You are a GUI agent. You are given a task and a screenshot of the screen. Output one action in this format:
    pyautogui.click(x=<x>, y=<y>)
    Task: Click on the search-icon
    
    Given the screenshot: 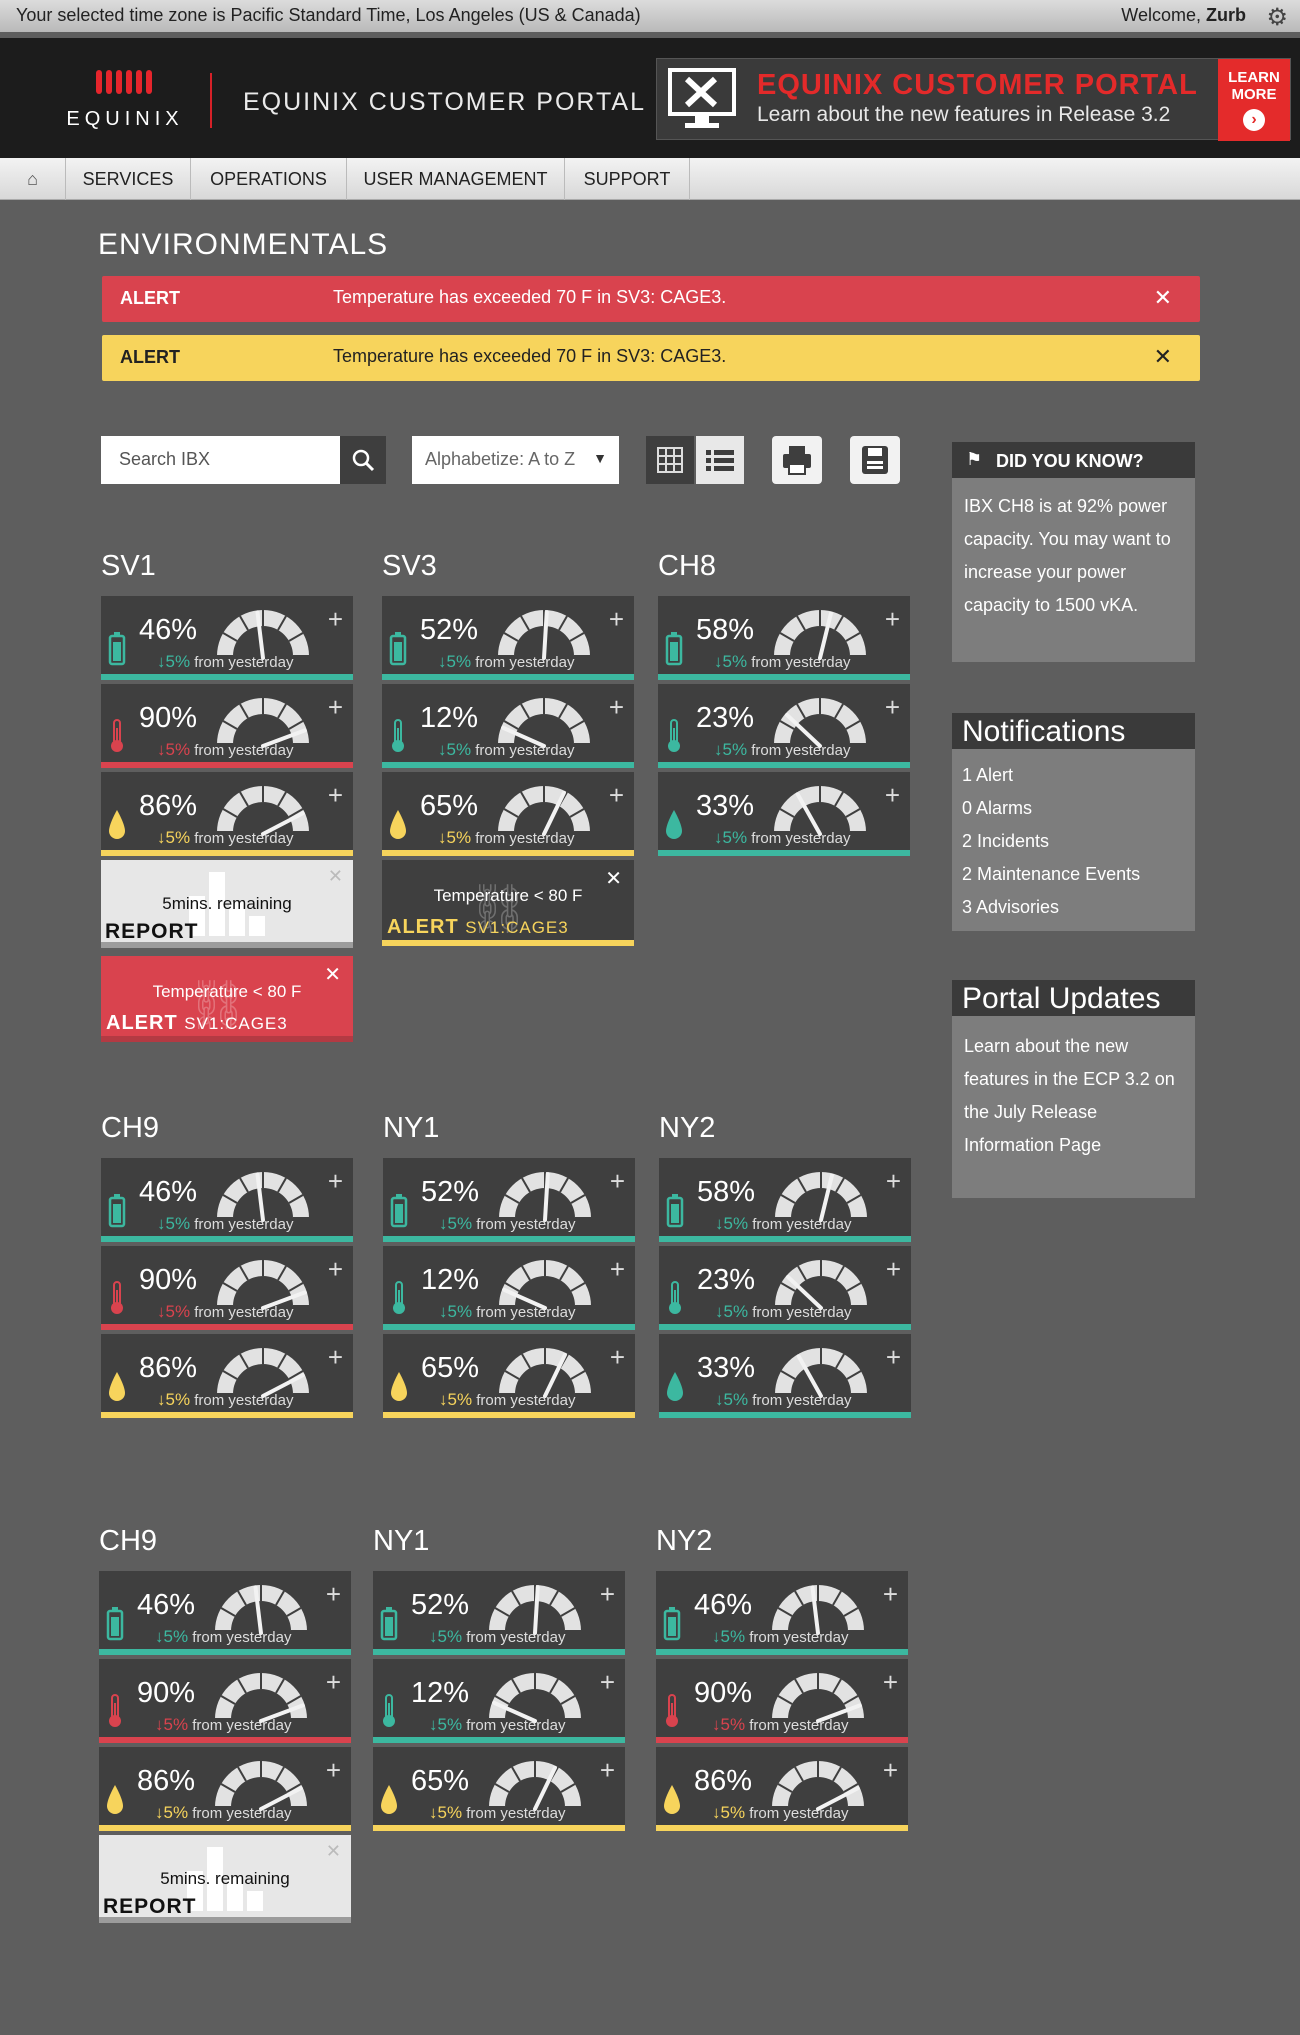 What is the action you would take?
    pyautogui.click(x=363, y=460)
    